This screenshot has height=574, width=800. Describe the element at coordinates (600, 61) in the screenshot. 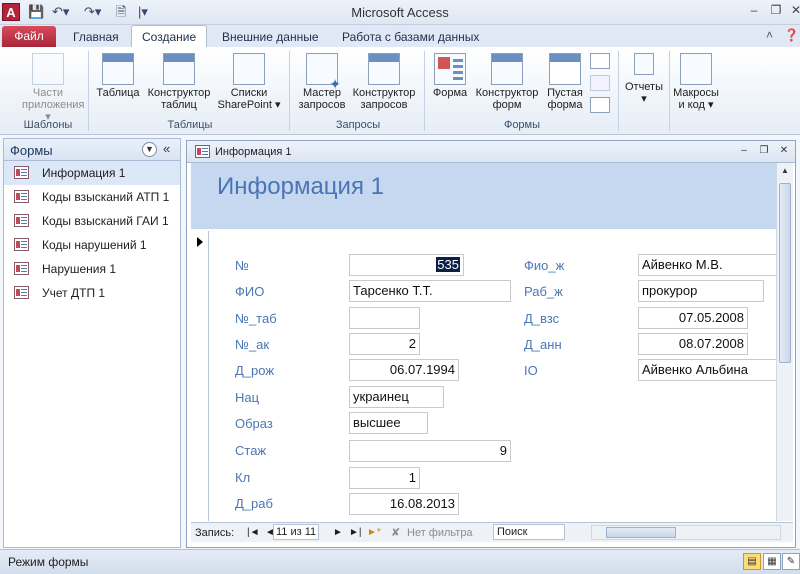

I see `form-wizard-icon` at that location.